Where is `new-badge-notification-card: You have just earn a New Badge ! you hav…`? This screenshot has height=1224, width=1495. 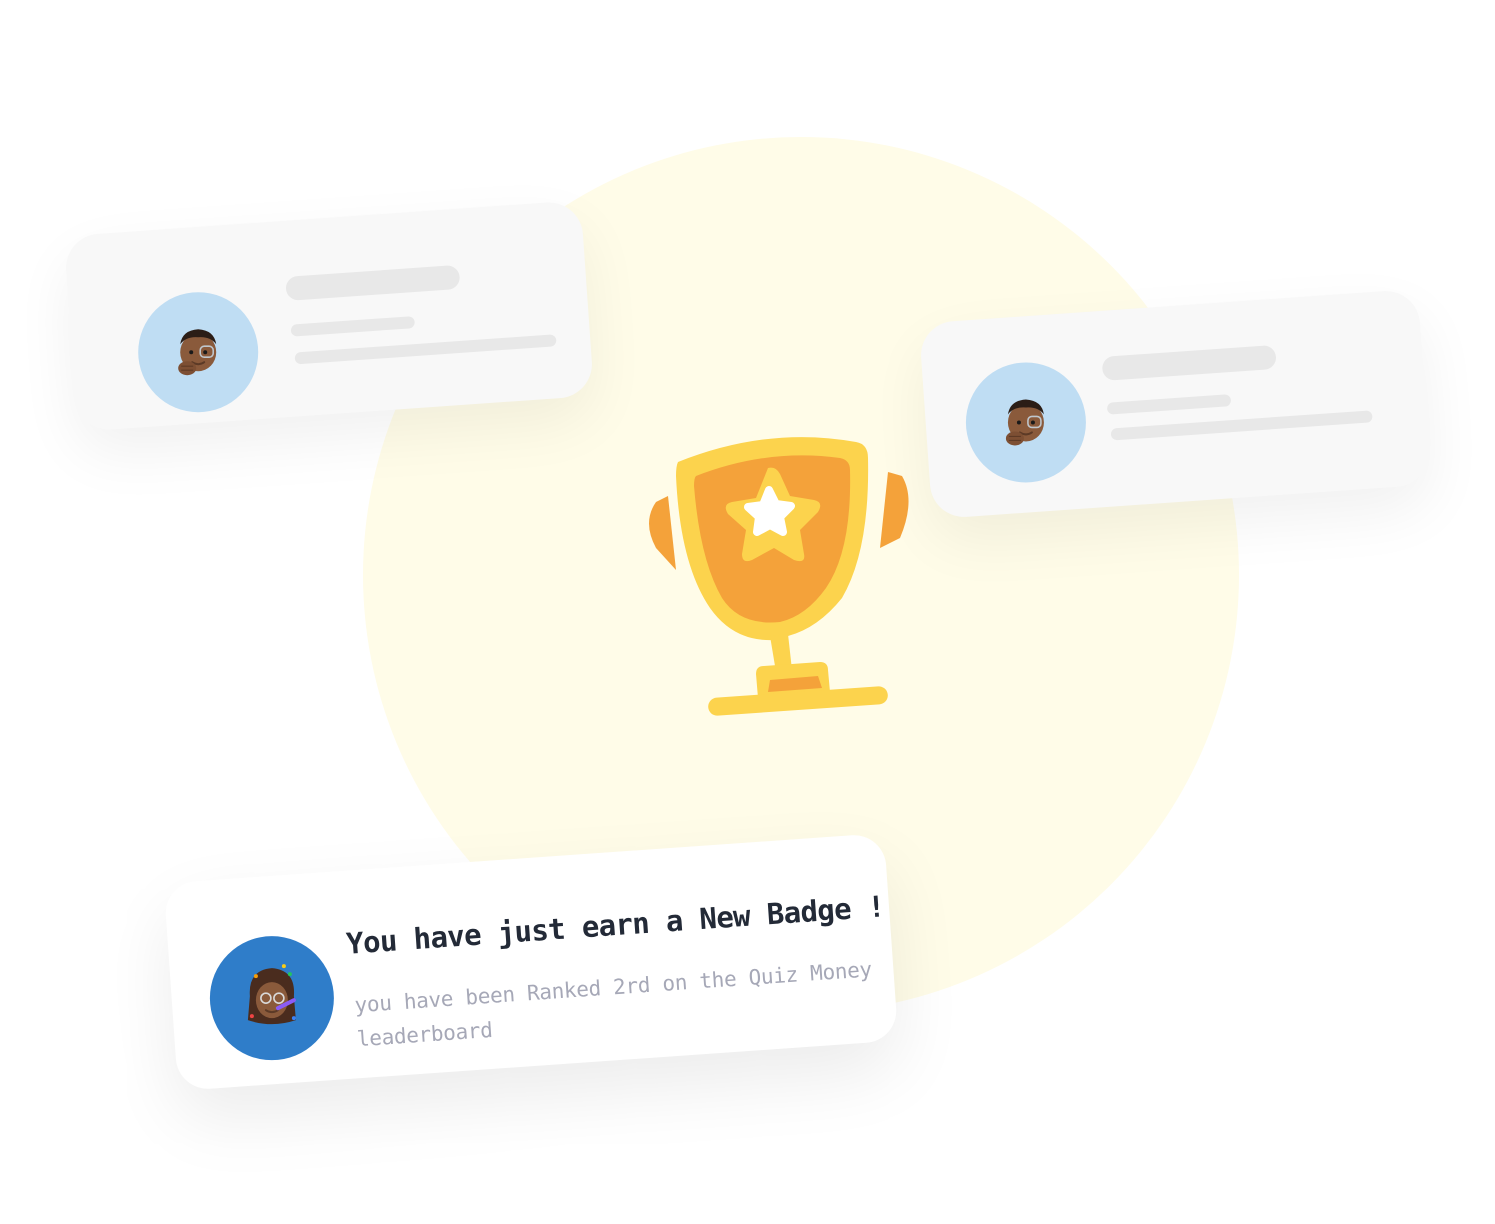 new-badge-notification-card: You have just earn a New Badge ! you hav… is located at coordinates (531, 962).